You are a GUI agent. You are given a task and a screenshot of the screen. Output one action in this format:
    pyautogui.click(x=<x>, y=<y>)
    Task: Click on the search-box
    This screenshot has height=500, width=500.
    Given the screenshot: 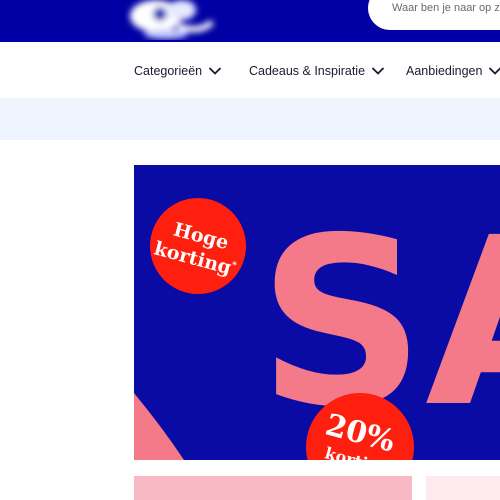 What is the action you would take?
    pyautogui.click(x=434, y=15)
    